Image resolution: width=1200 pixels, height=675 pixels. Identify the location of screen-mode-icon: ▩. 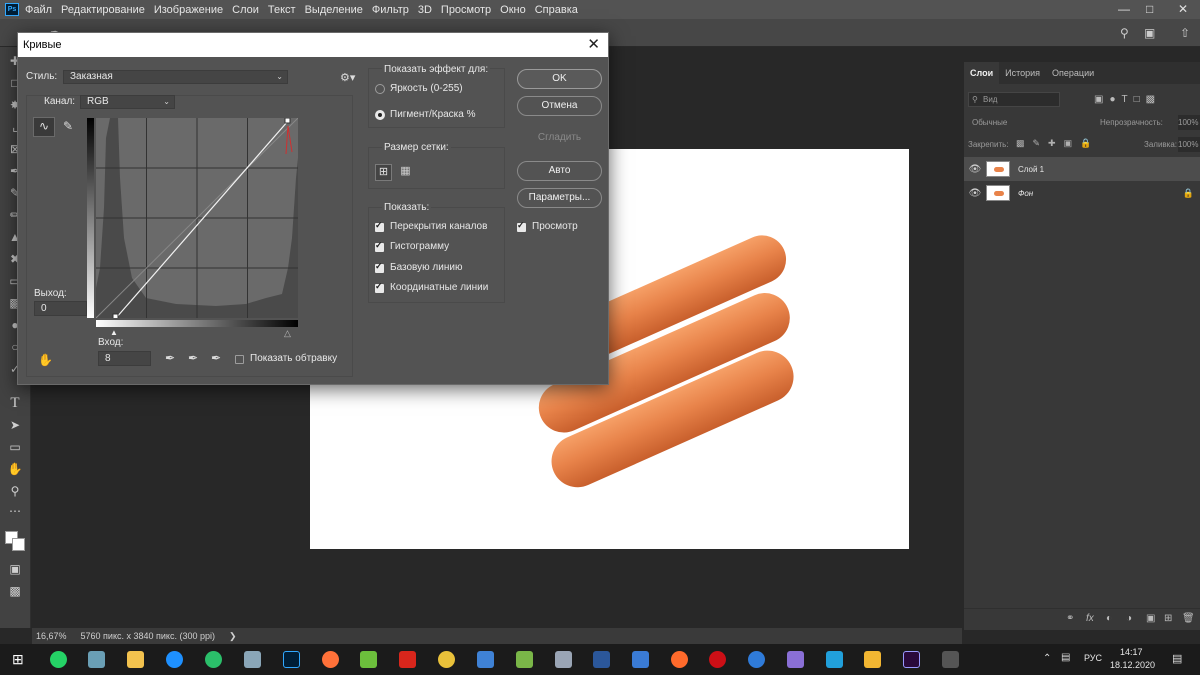
(15, 591).